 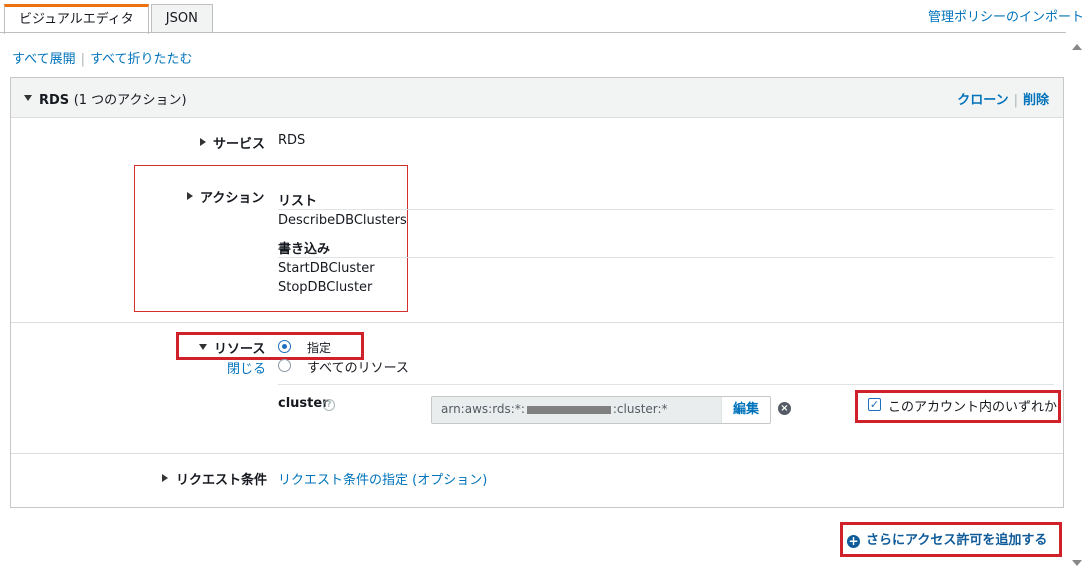 I want to click on radio-specific, so click(x=284, y=346).